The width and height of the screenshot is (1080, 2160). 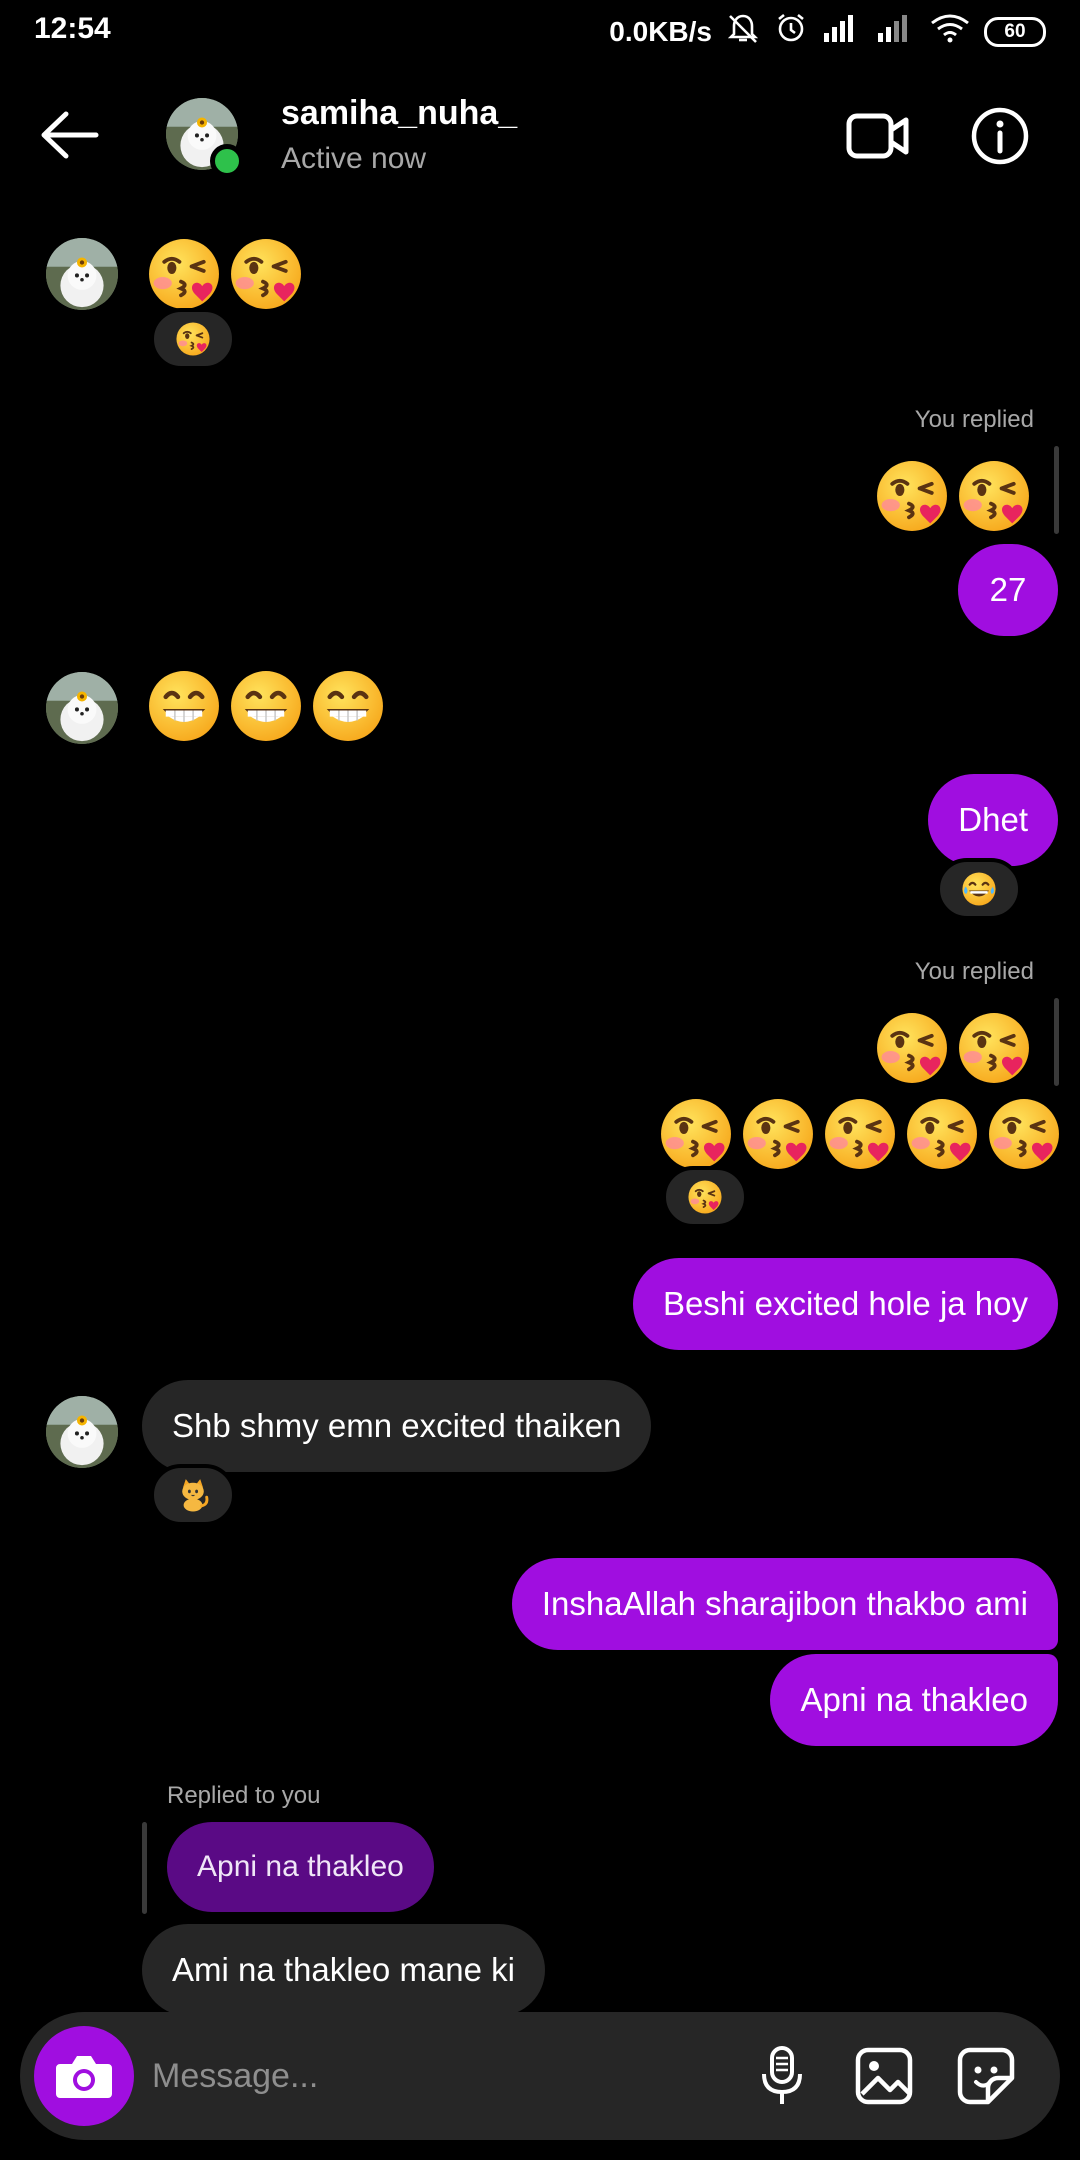 I want to click on mute-icon, so click(x=743, y=31).